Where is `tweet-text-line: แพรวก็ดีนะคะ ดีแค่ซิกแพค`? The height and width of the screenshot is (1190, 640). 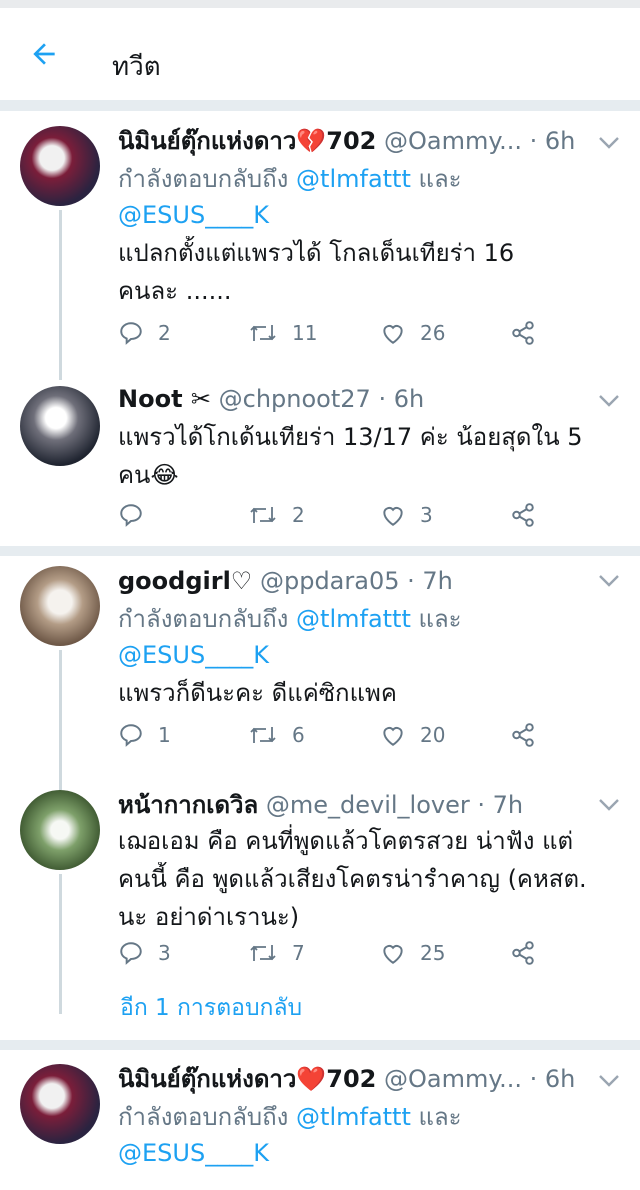
tweet-text-line: แพรวก็ดีนะคะ ดีแค่ซิกแพค is located at coordinates (257, 693).